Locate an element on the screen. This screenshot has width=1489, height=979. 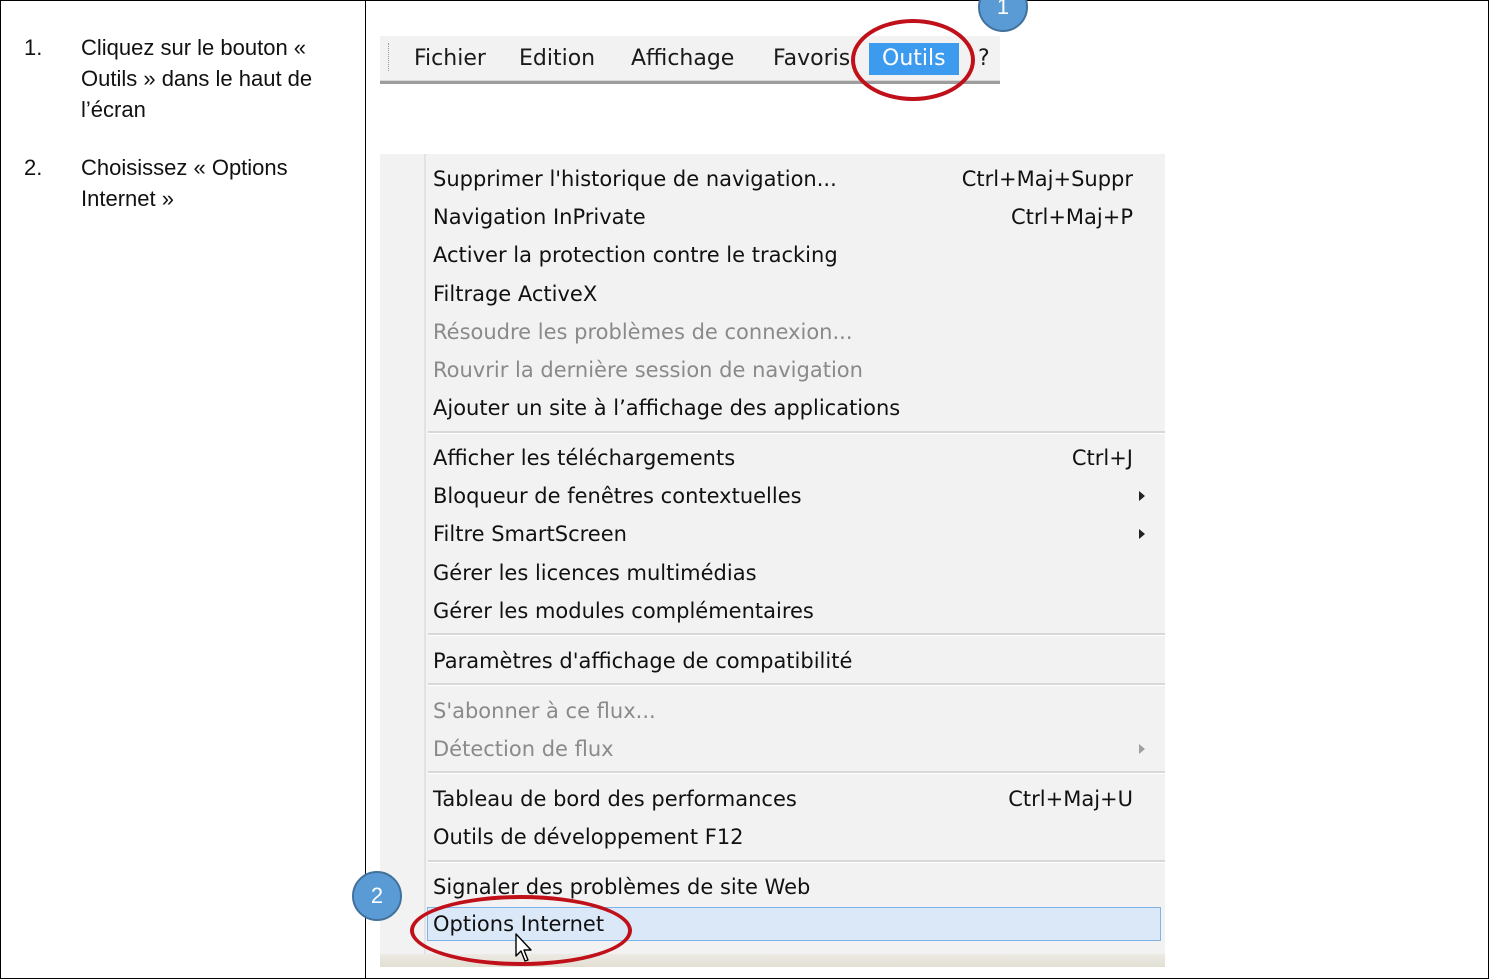
menu-item-manage-addons: Gérer les modules complémentaires is located at coordinates (772, 611).